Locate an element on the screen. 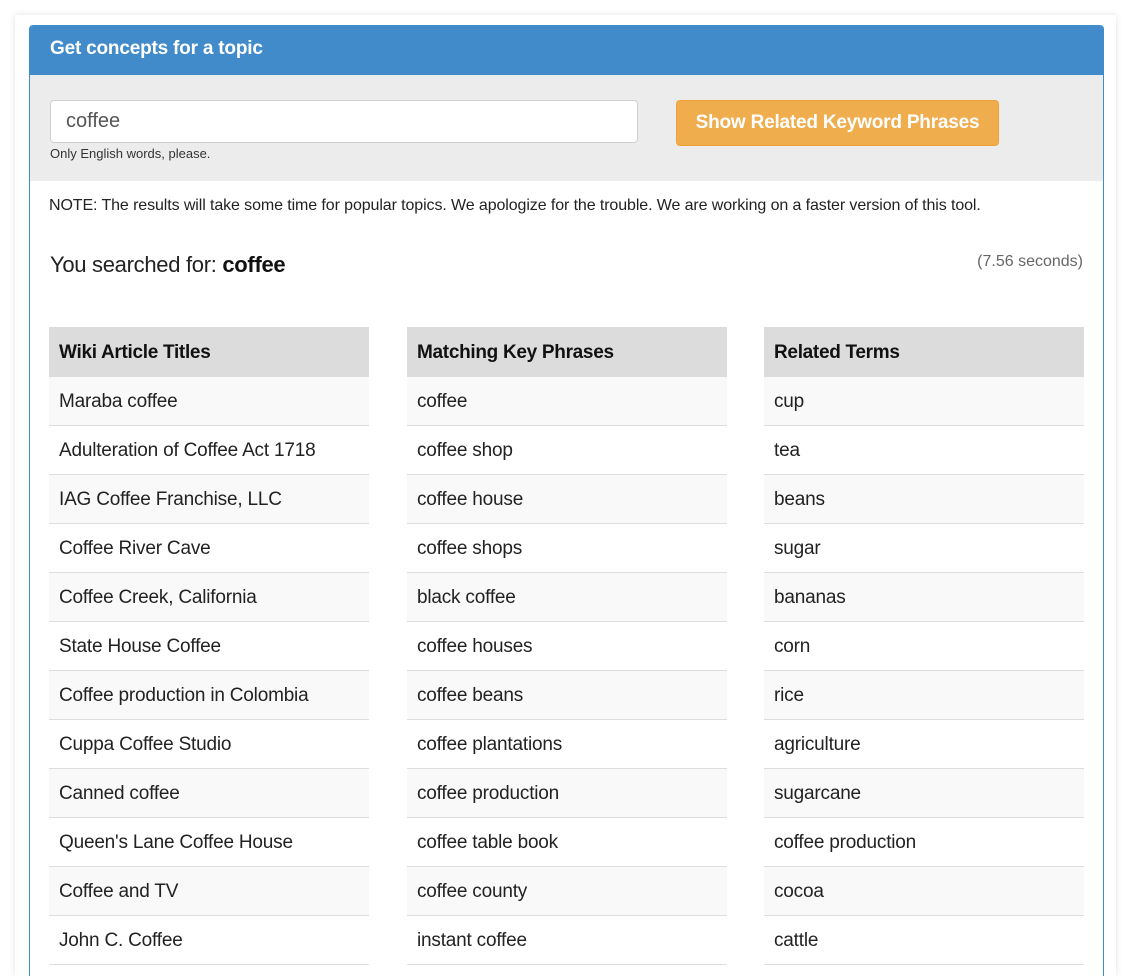 The image size is (1131, 976). list-item: coffee beans is located at coordinates (567, 695).